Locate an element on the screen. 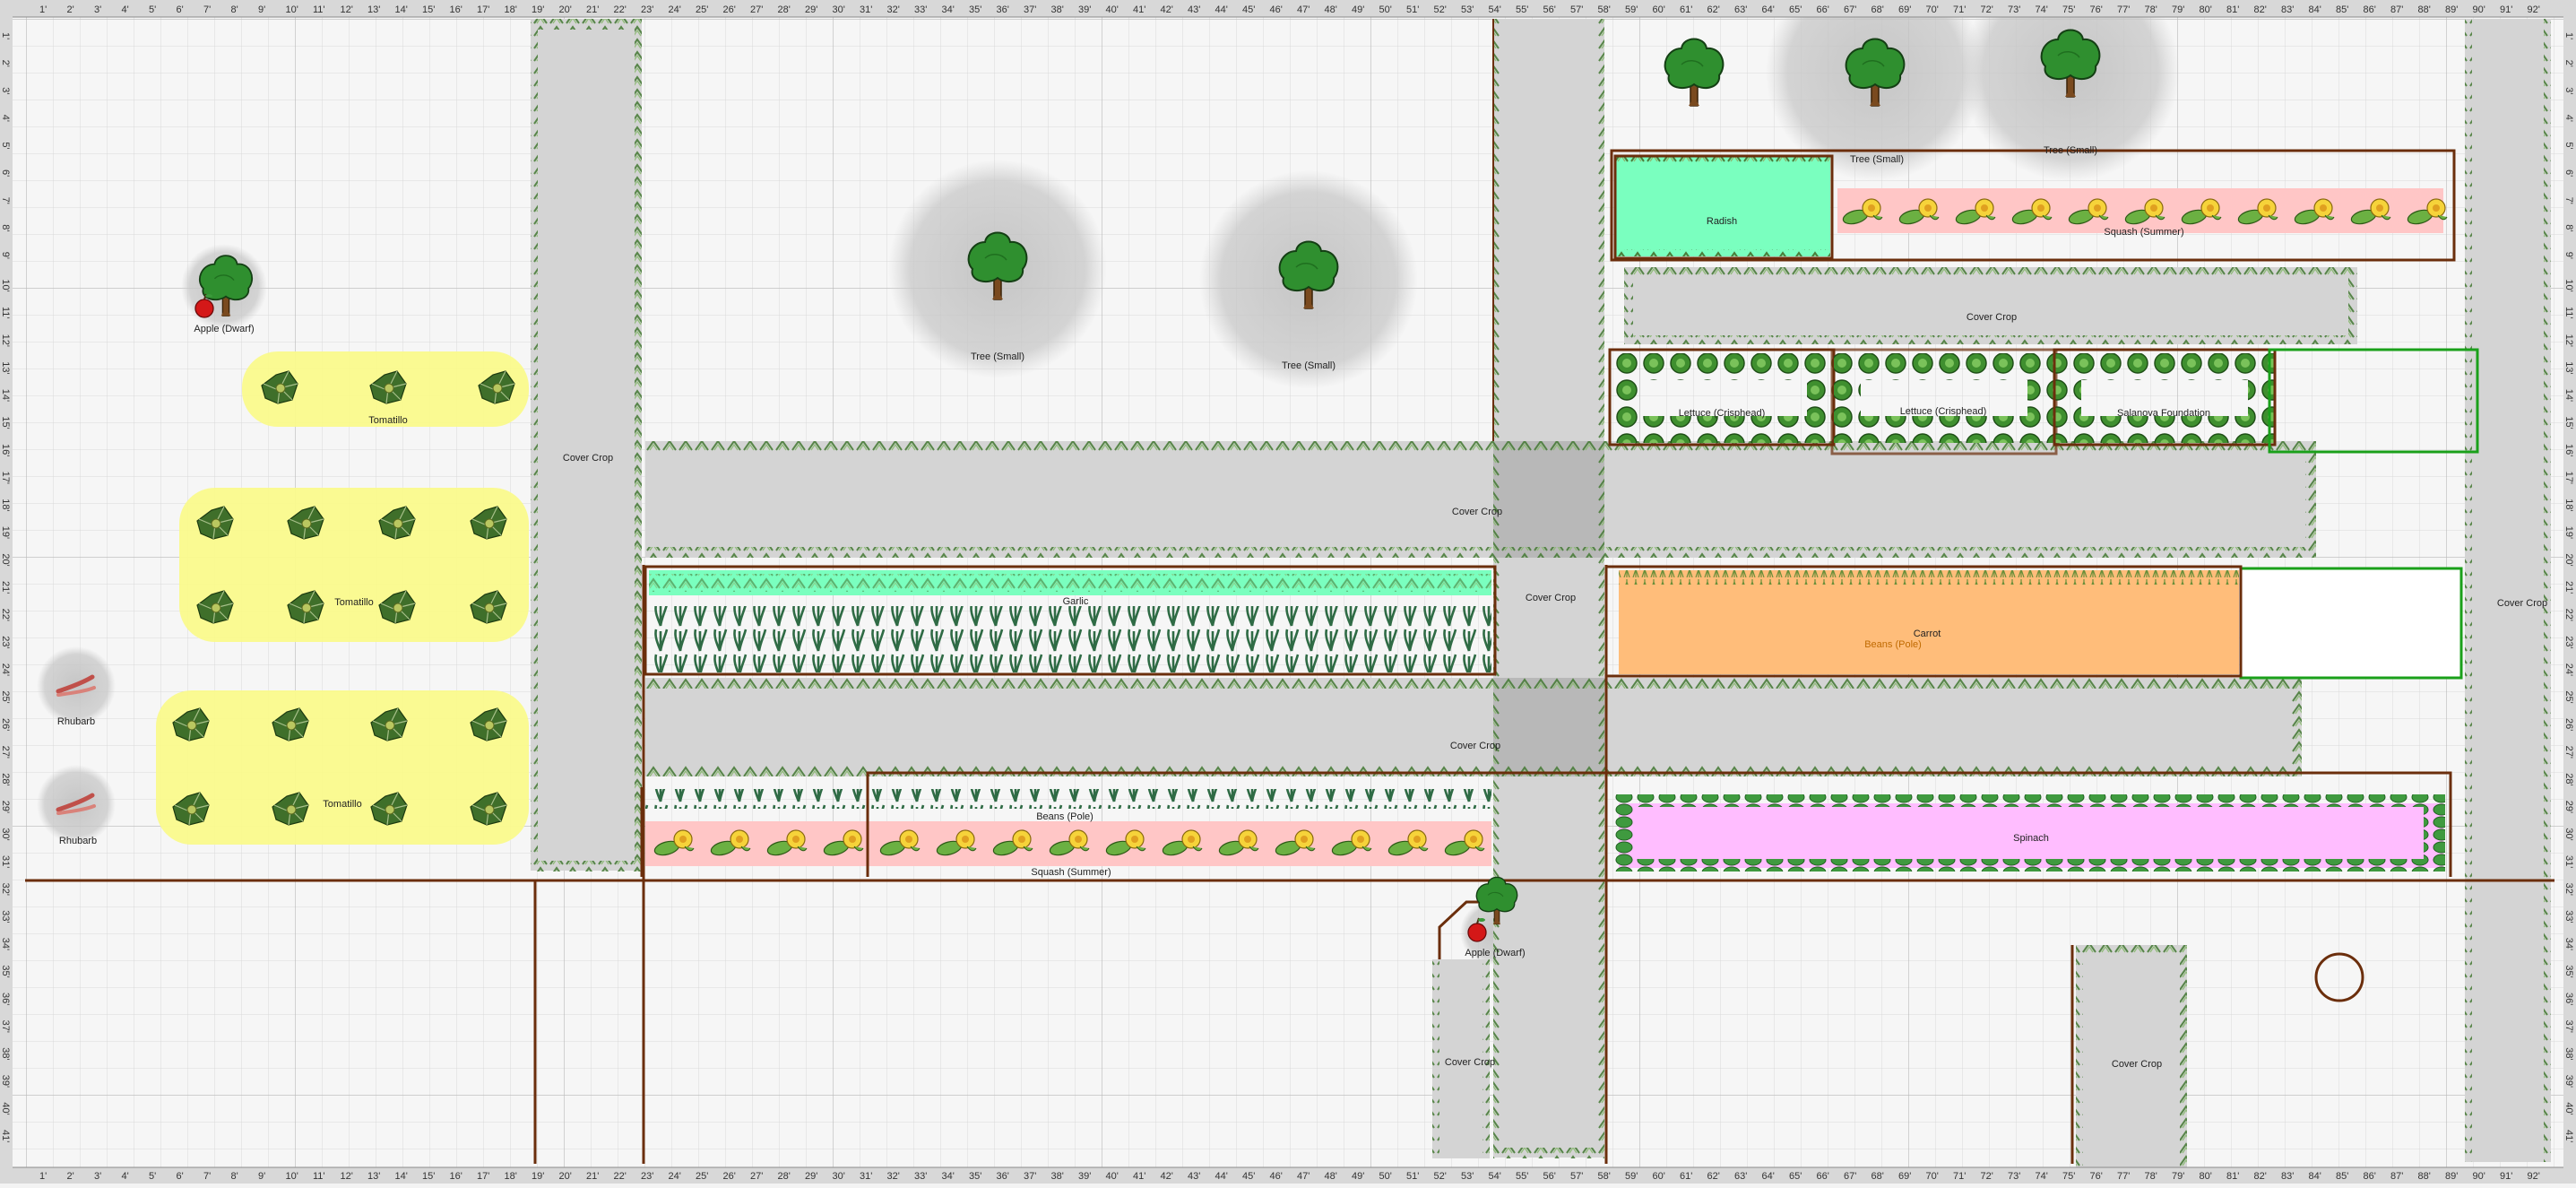 This screenshot has width=2576, height=1188. ruler-top-tick: 61' is located at coordinates (1686, 9).